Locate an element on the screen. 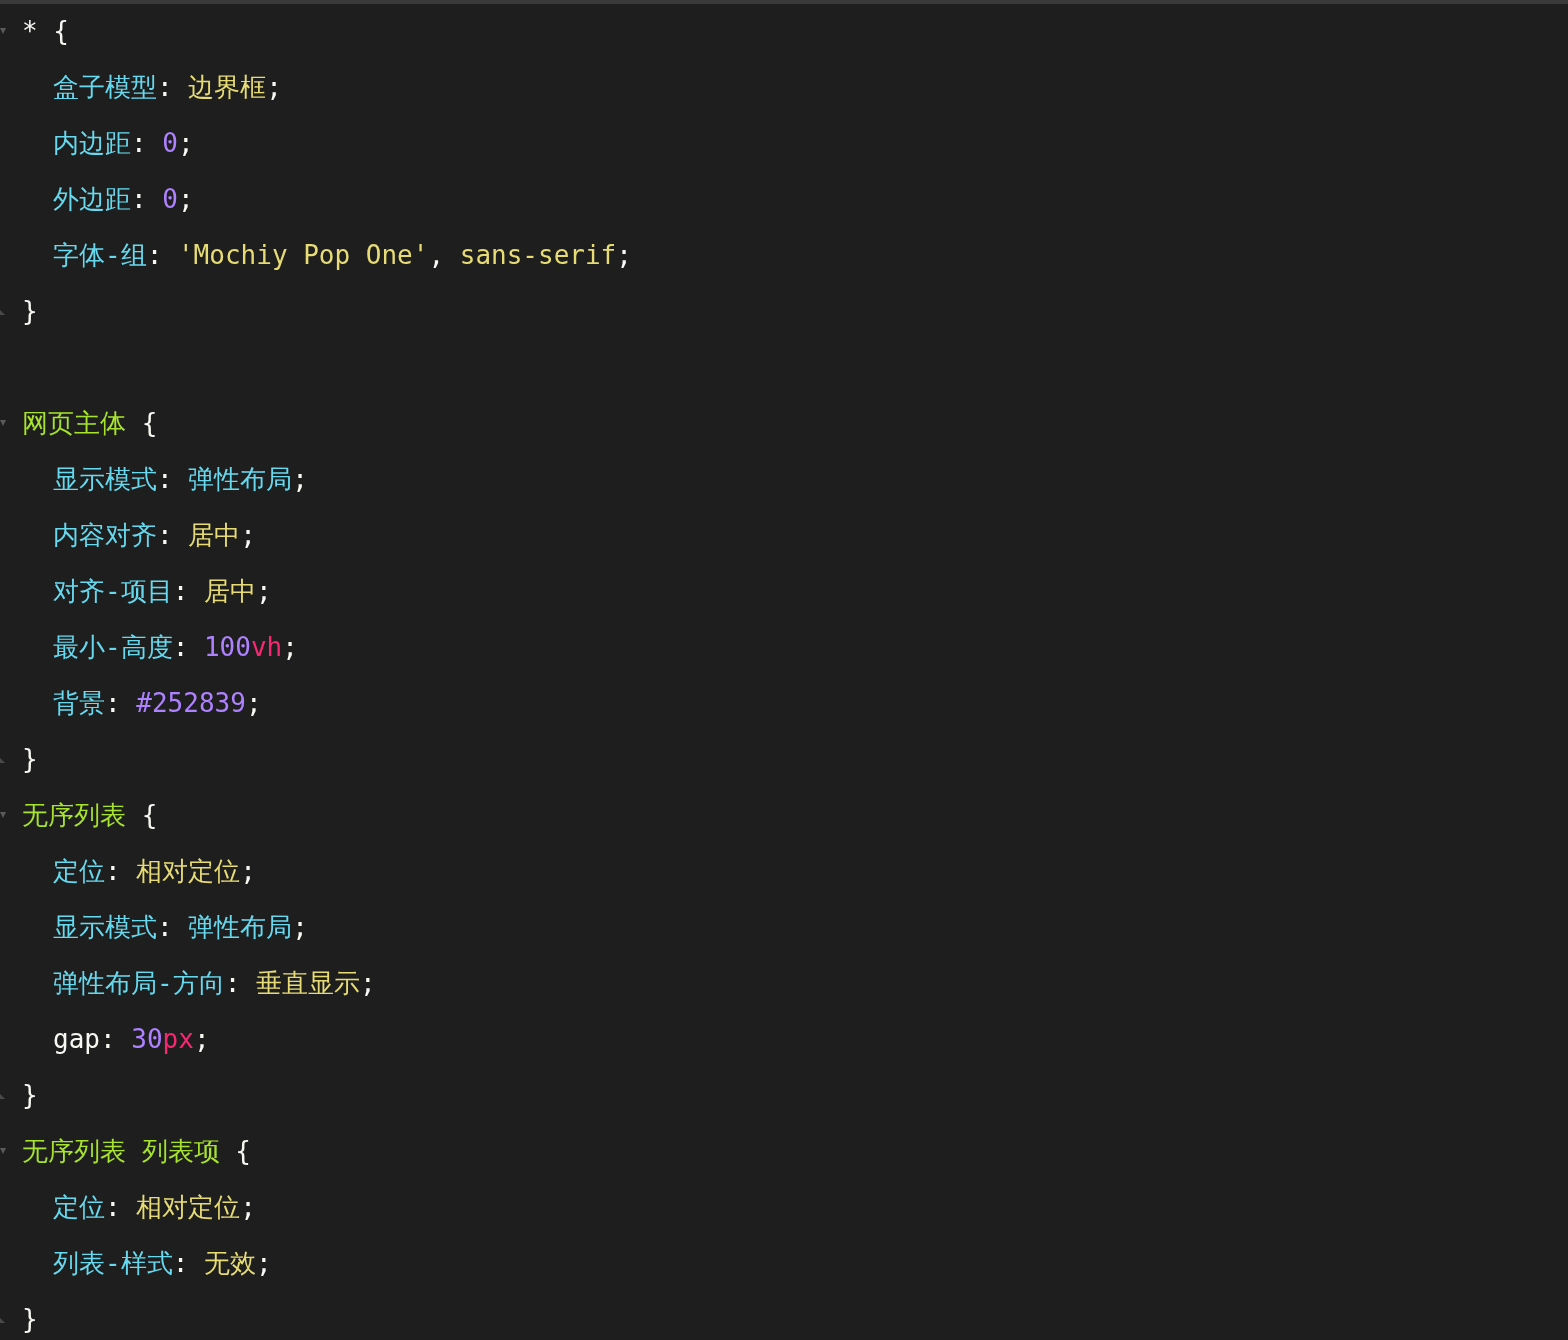 The height and width of the screenshot is (1340, 1568). code-line: 列表-样式: 无效; is located at coordinates (162, 1264).